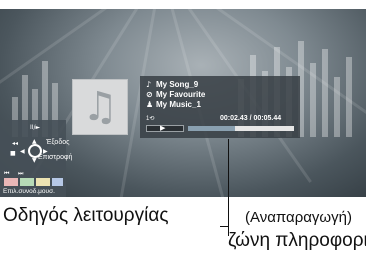  What do you see at coordinates (27, 182) in the screenshot?
I see `green-button-icon` at bounding box center [27, 182].